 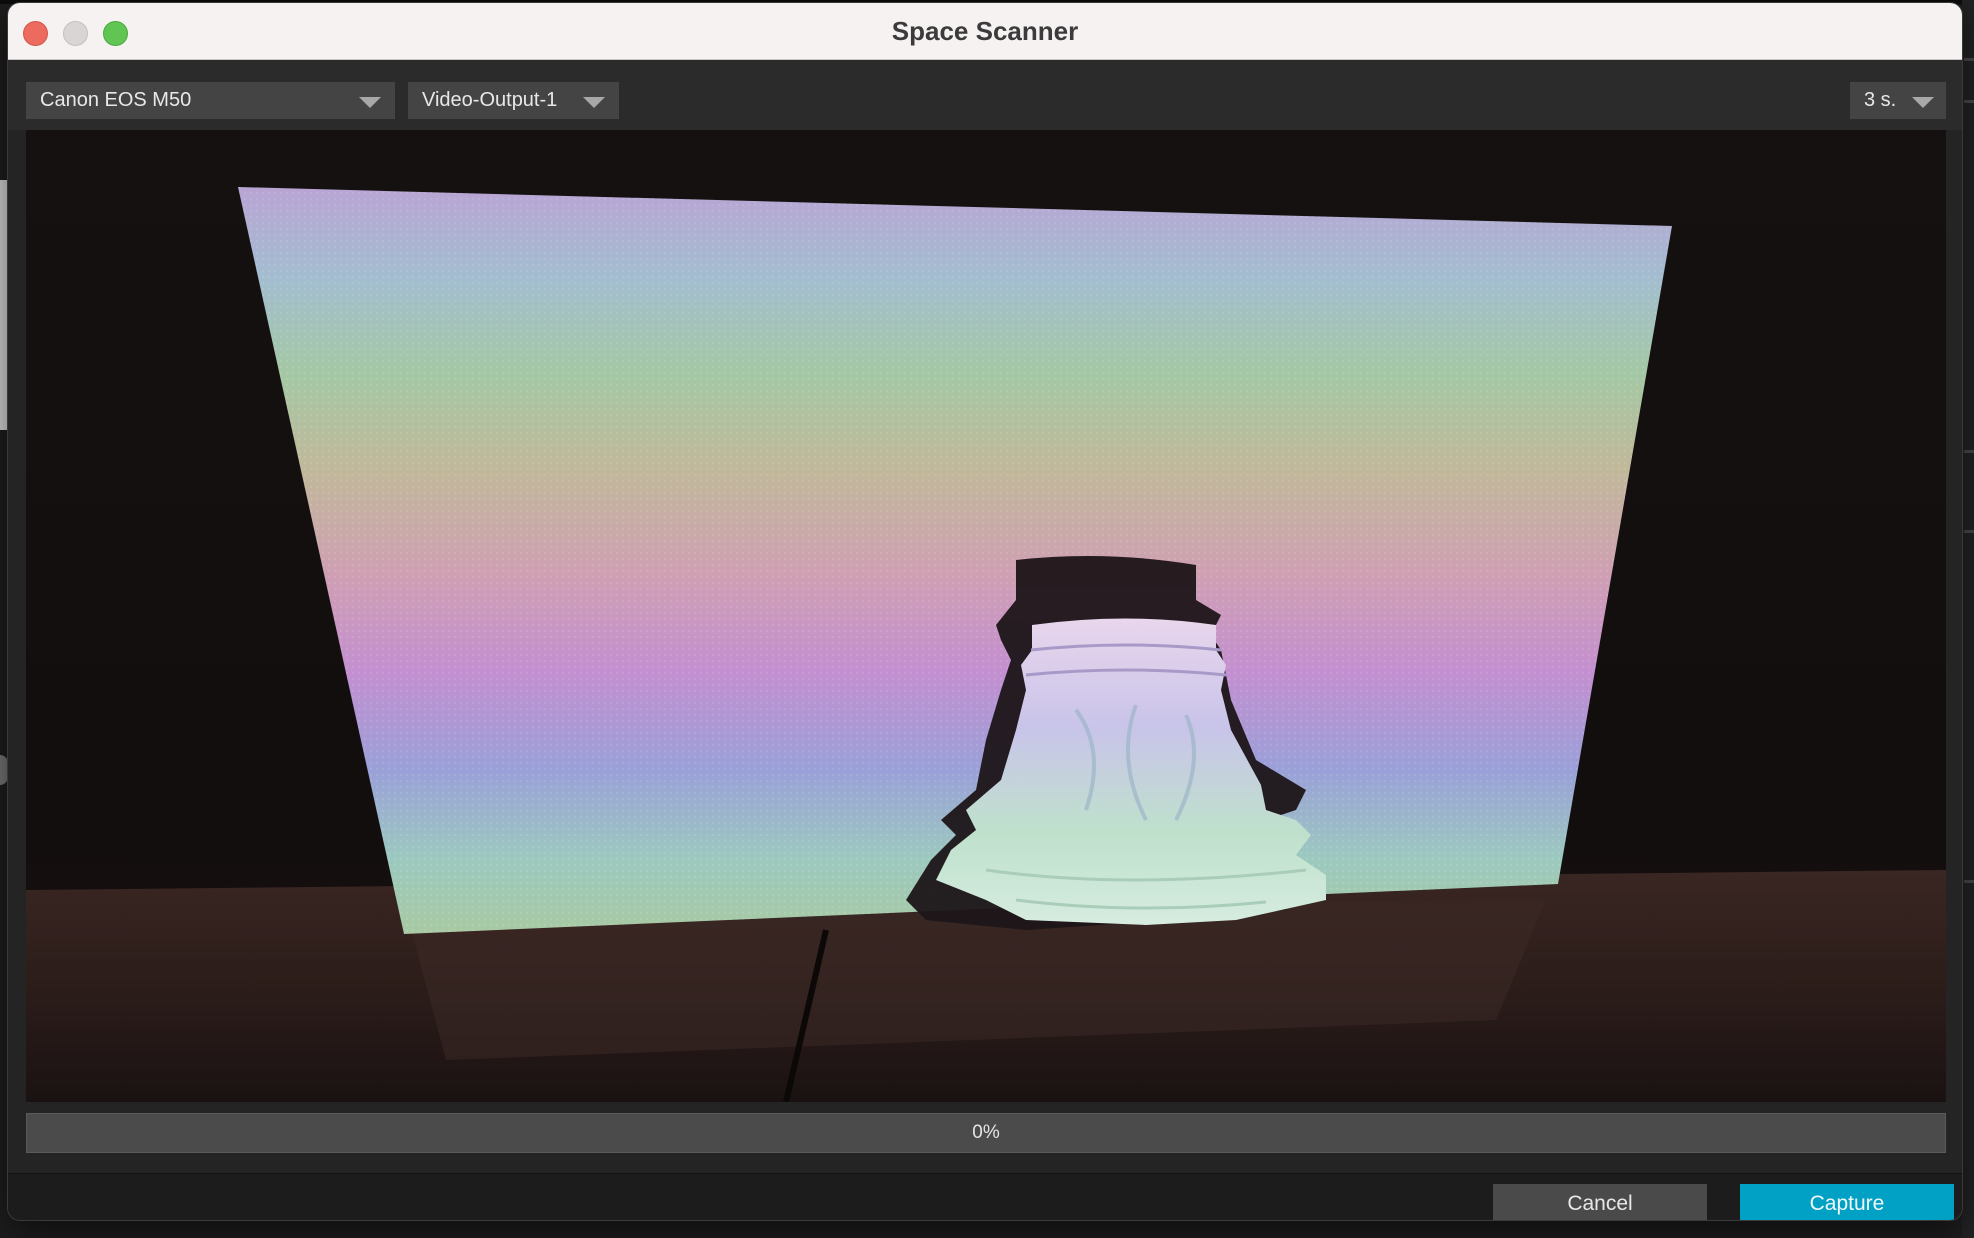 What do you see at coordinates (116, 100) in the screenshot?
I see `camera-select-value: Canon EOS M50` at bounding box center [116, 100].